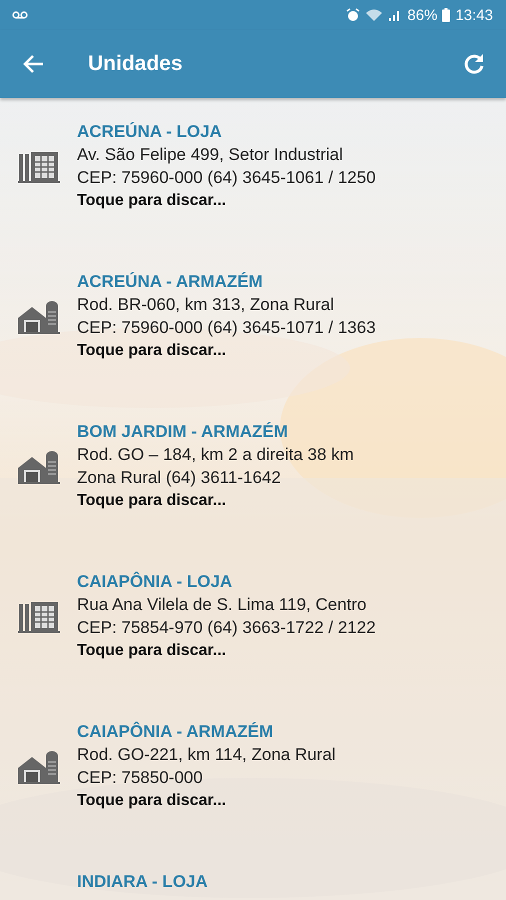  Describe the element at coordinates (446, 15) in the screenshot. I see `battery-icon` at that location.